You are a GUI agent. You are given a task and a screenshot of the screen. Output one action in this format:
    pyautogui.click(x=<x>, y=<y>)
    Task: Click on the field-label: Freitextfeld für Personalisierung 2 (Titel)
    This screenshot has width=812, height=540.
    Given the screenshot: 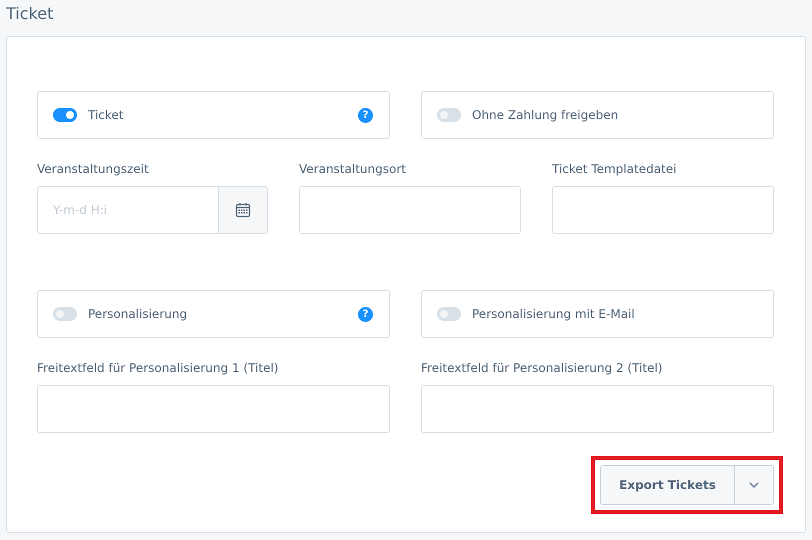 What is the action you would take?
    pyautogui.click(x=542, y=368)
    